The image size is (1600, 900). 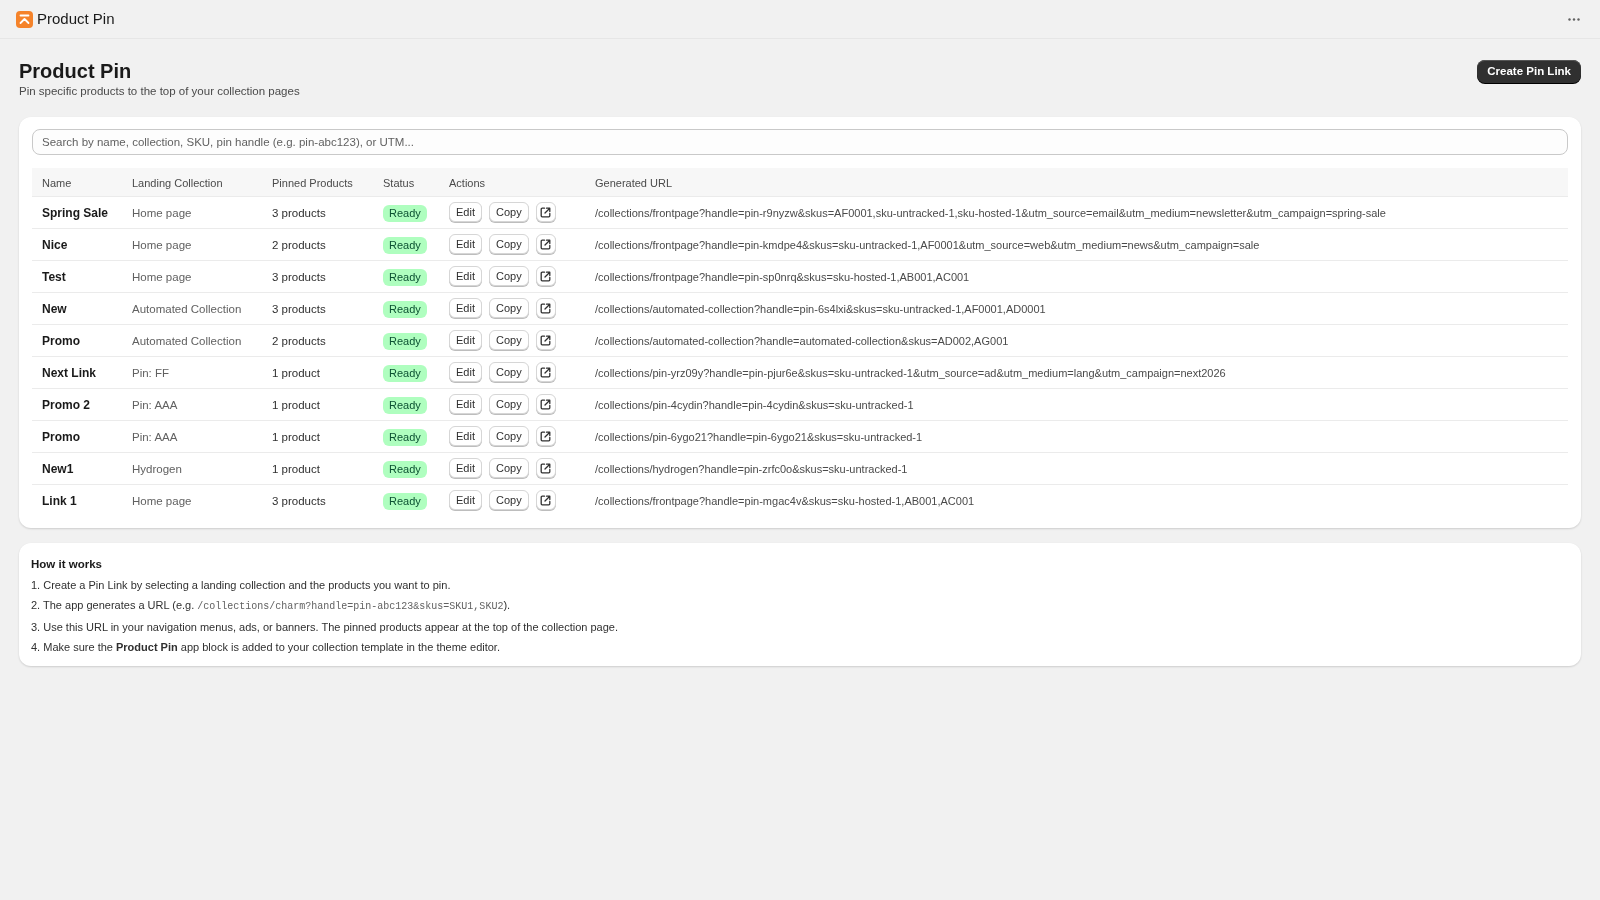 I want to click on column-header: Generated URL, so click(x=634, y=182).